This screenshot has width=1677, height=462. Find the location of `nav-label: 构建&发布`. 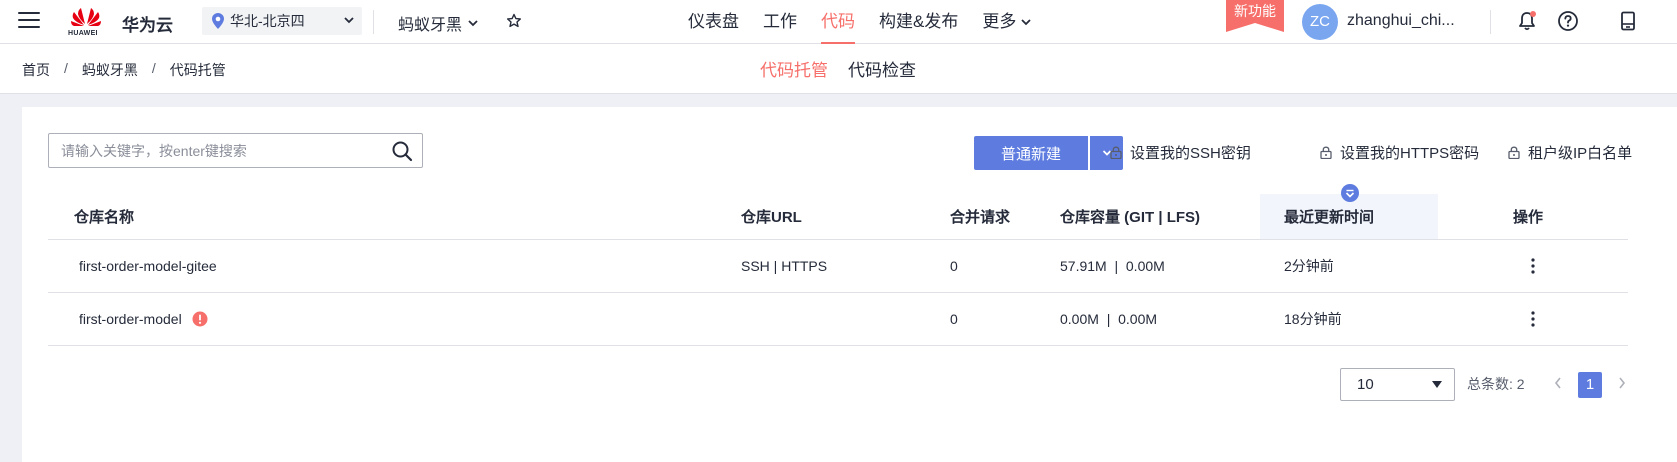

nav-label: 构建&发布 is located at coordinates (919, 21).